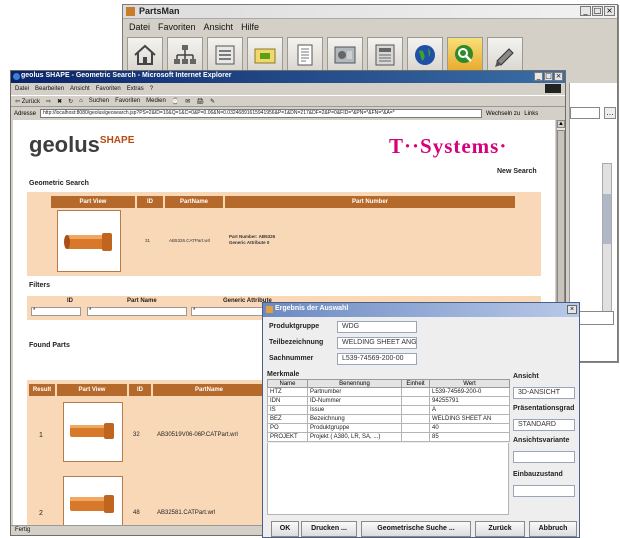  I want to click on cancel-button: Abbruch, so click(553, 529).